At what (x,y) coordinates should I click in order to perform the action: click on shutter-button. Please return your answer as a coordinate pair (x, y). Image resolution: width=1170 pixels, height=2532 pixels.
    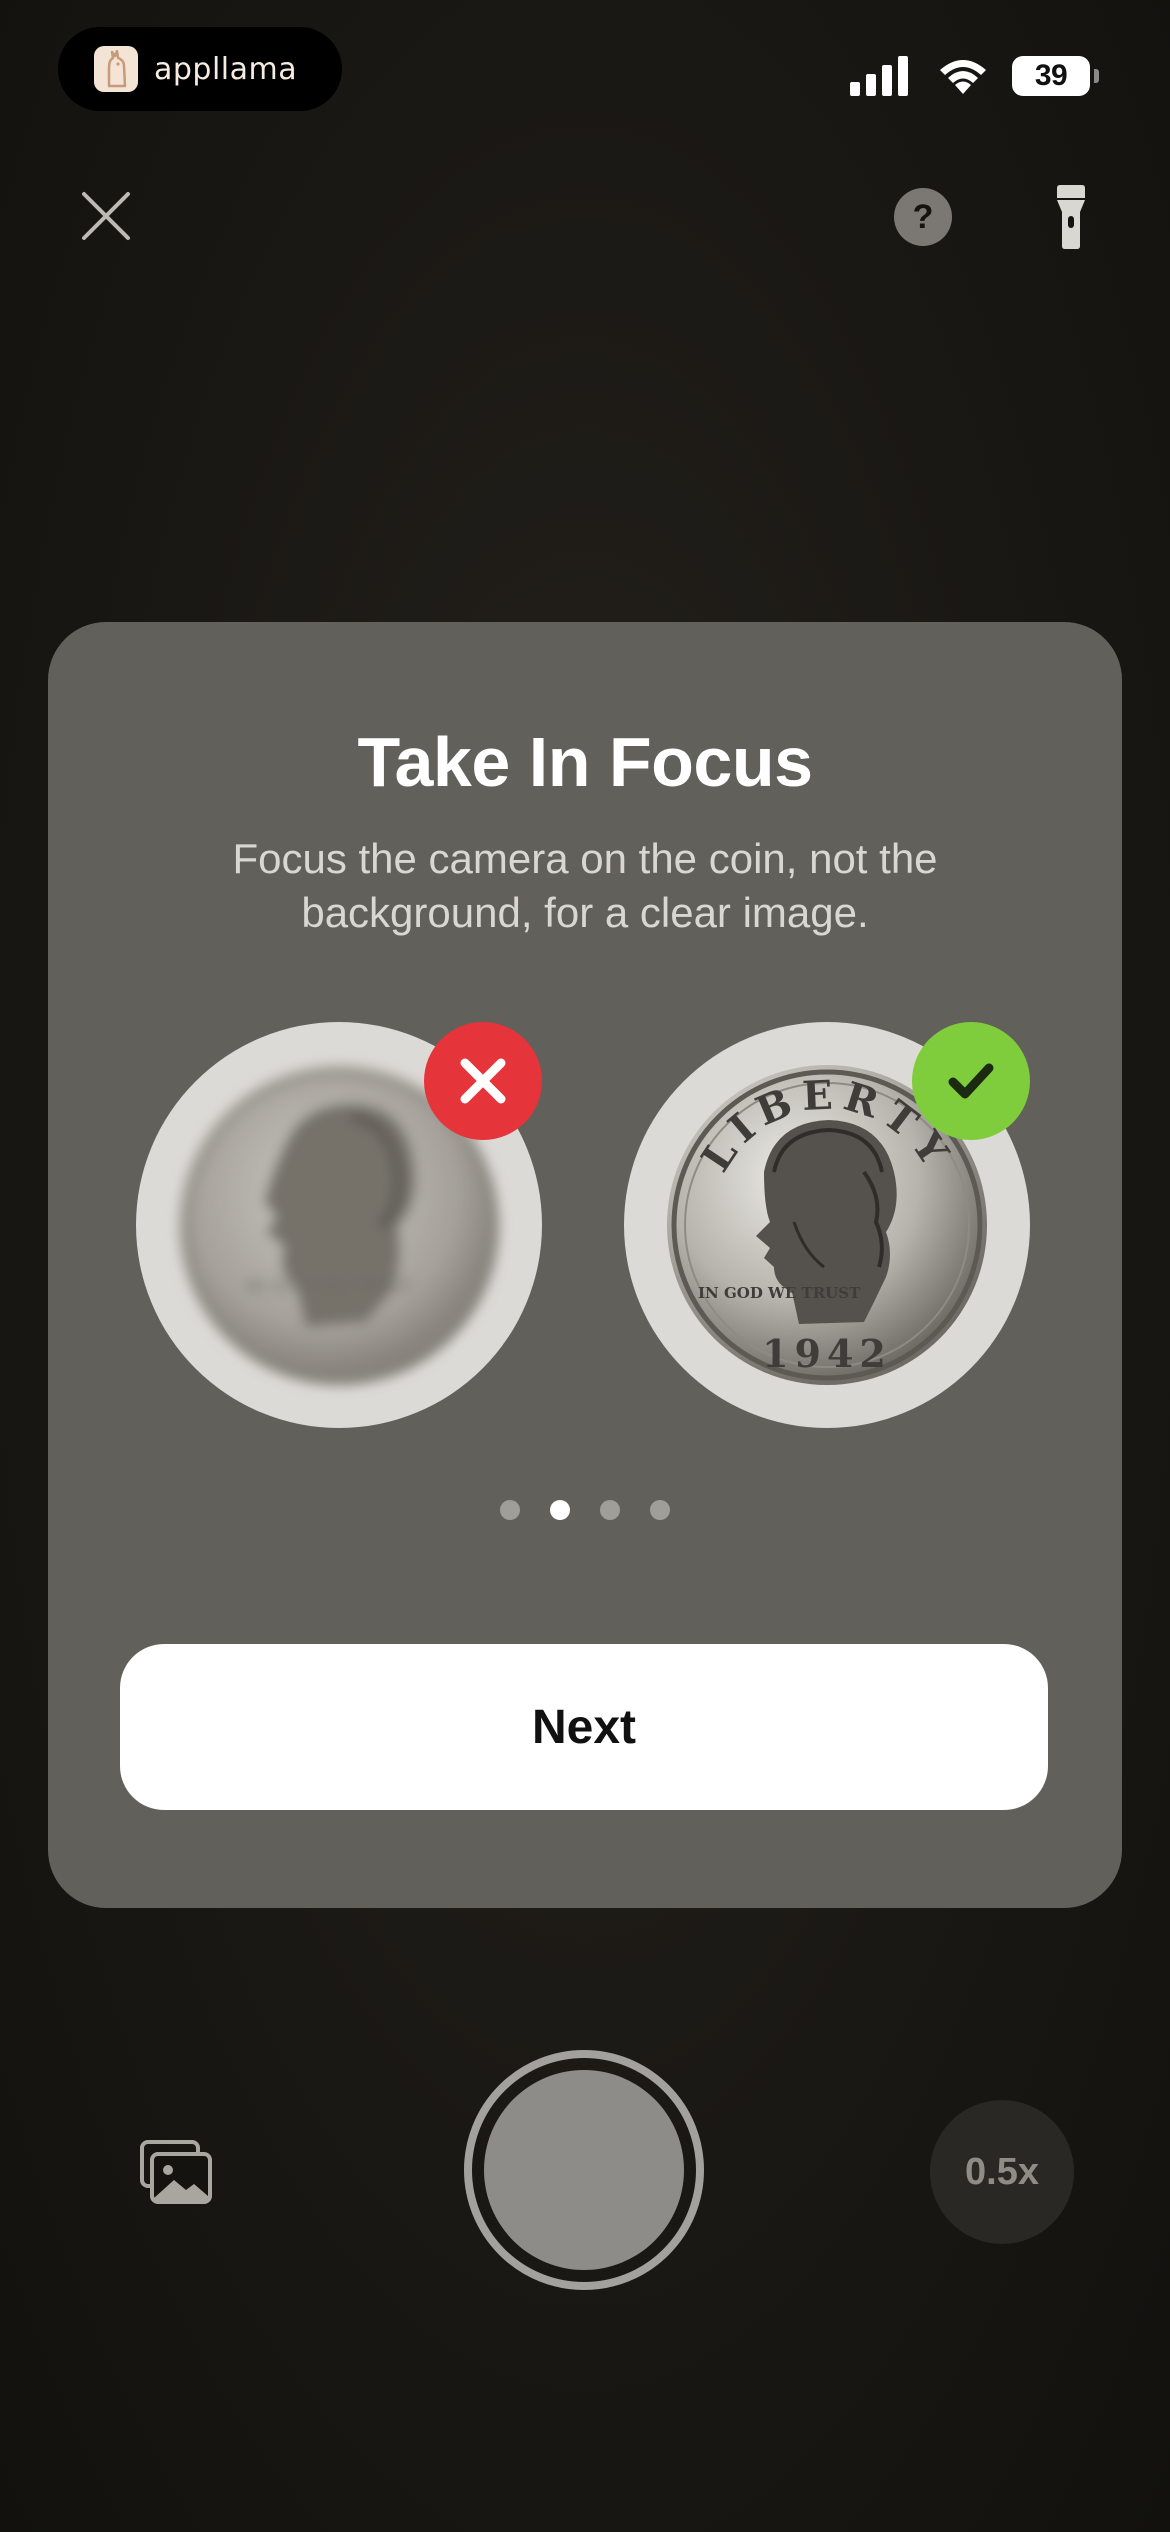
    Looking at the image, I should click on (584, 2170).